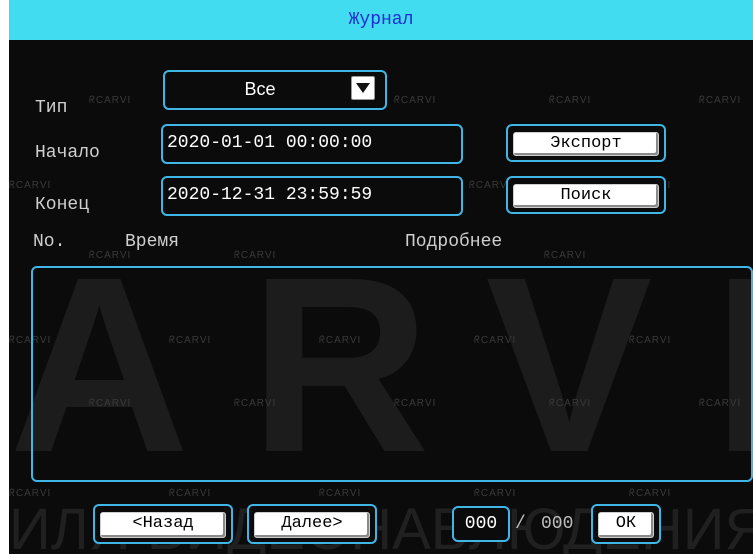 Image resolution: width=753 pixels, height=554 pixels. What do you see at coordinates (62, 205) in the screenshot?
I see `end-label: Конец` at bounding box center [62, 205].